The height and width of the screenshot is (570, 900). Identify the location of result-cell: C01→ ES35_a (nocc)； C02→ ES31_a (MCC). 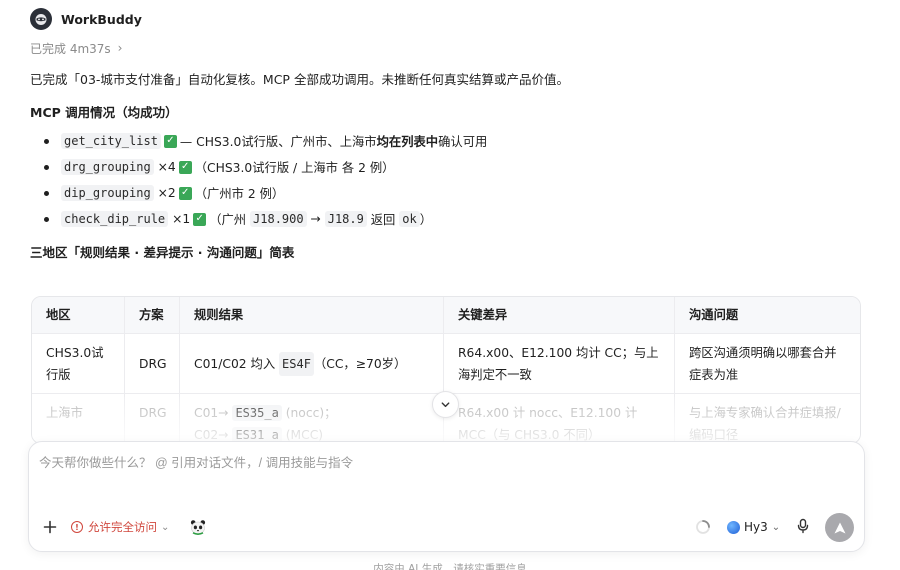
(312, 418).